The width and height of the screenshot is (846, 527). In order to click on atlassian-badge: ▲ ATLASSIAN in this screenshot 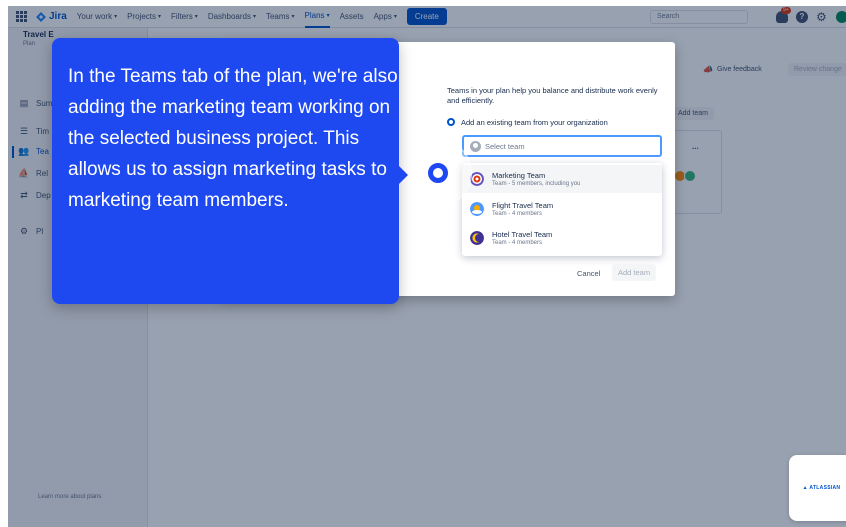, I will do `click(817, 488)`.